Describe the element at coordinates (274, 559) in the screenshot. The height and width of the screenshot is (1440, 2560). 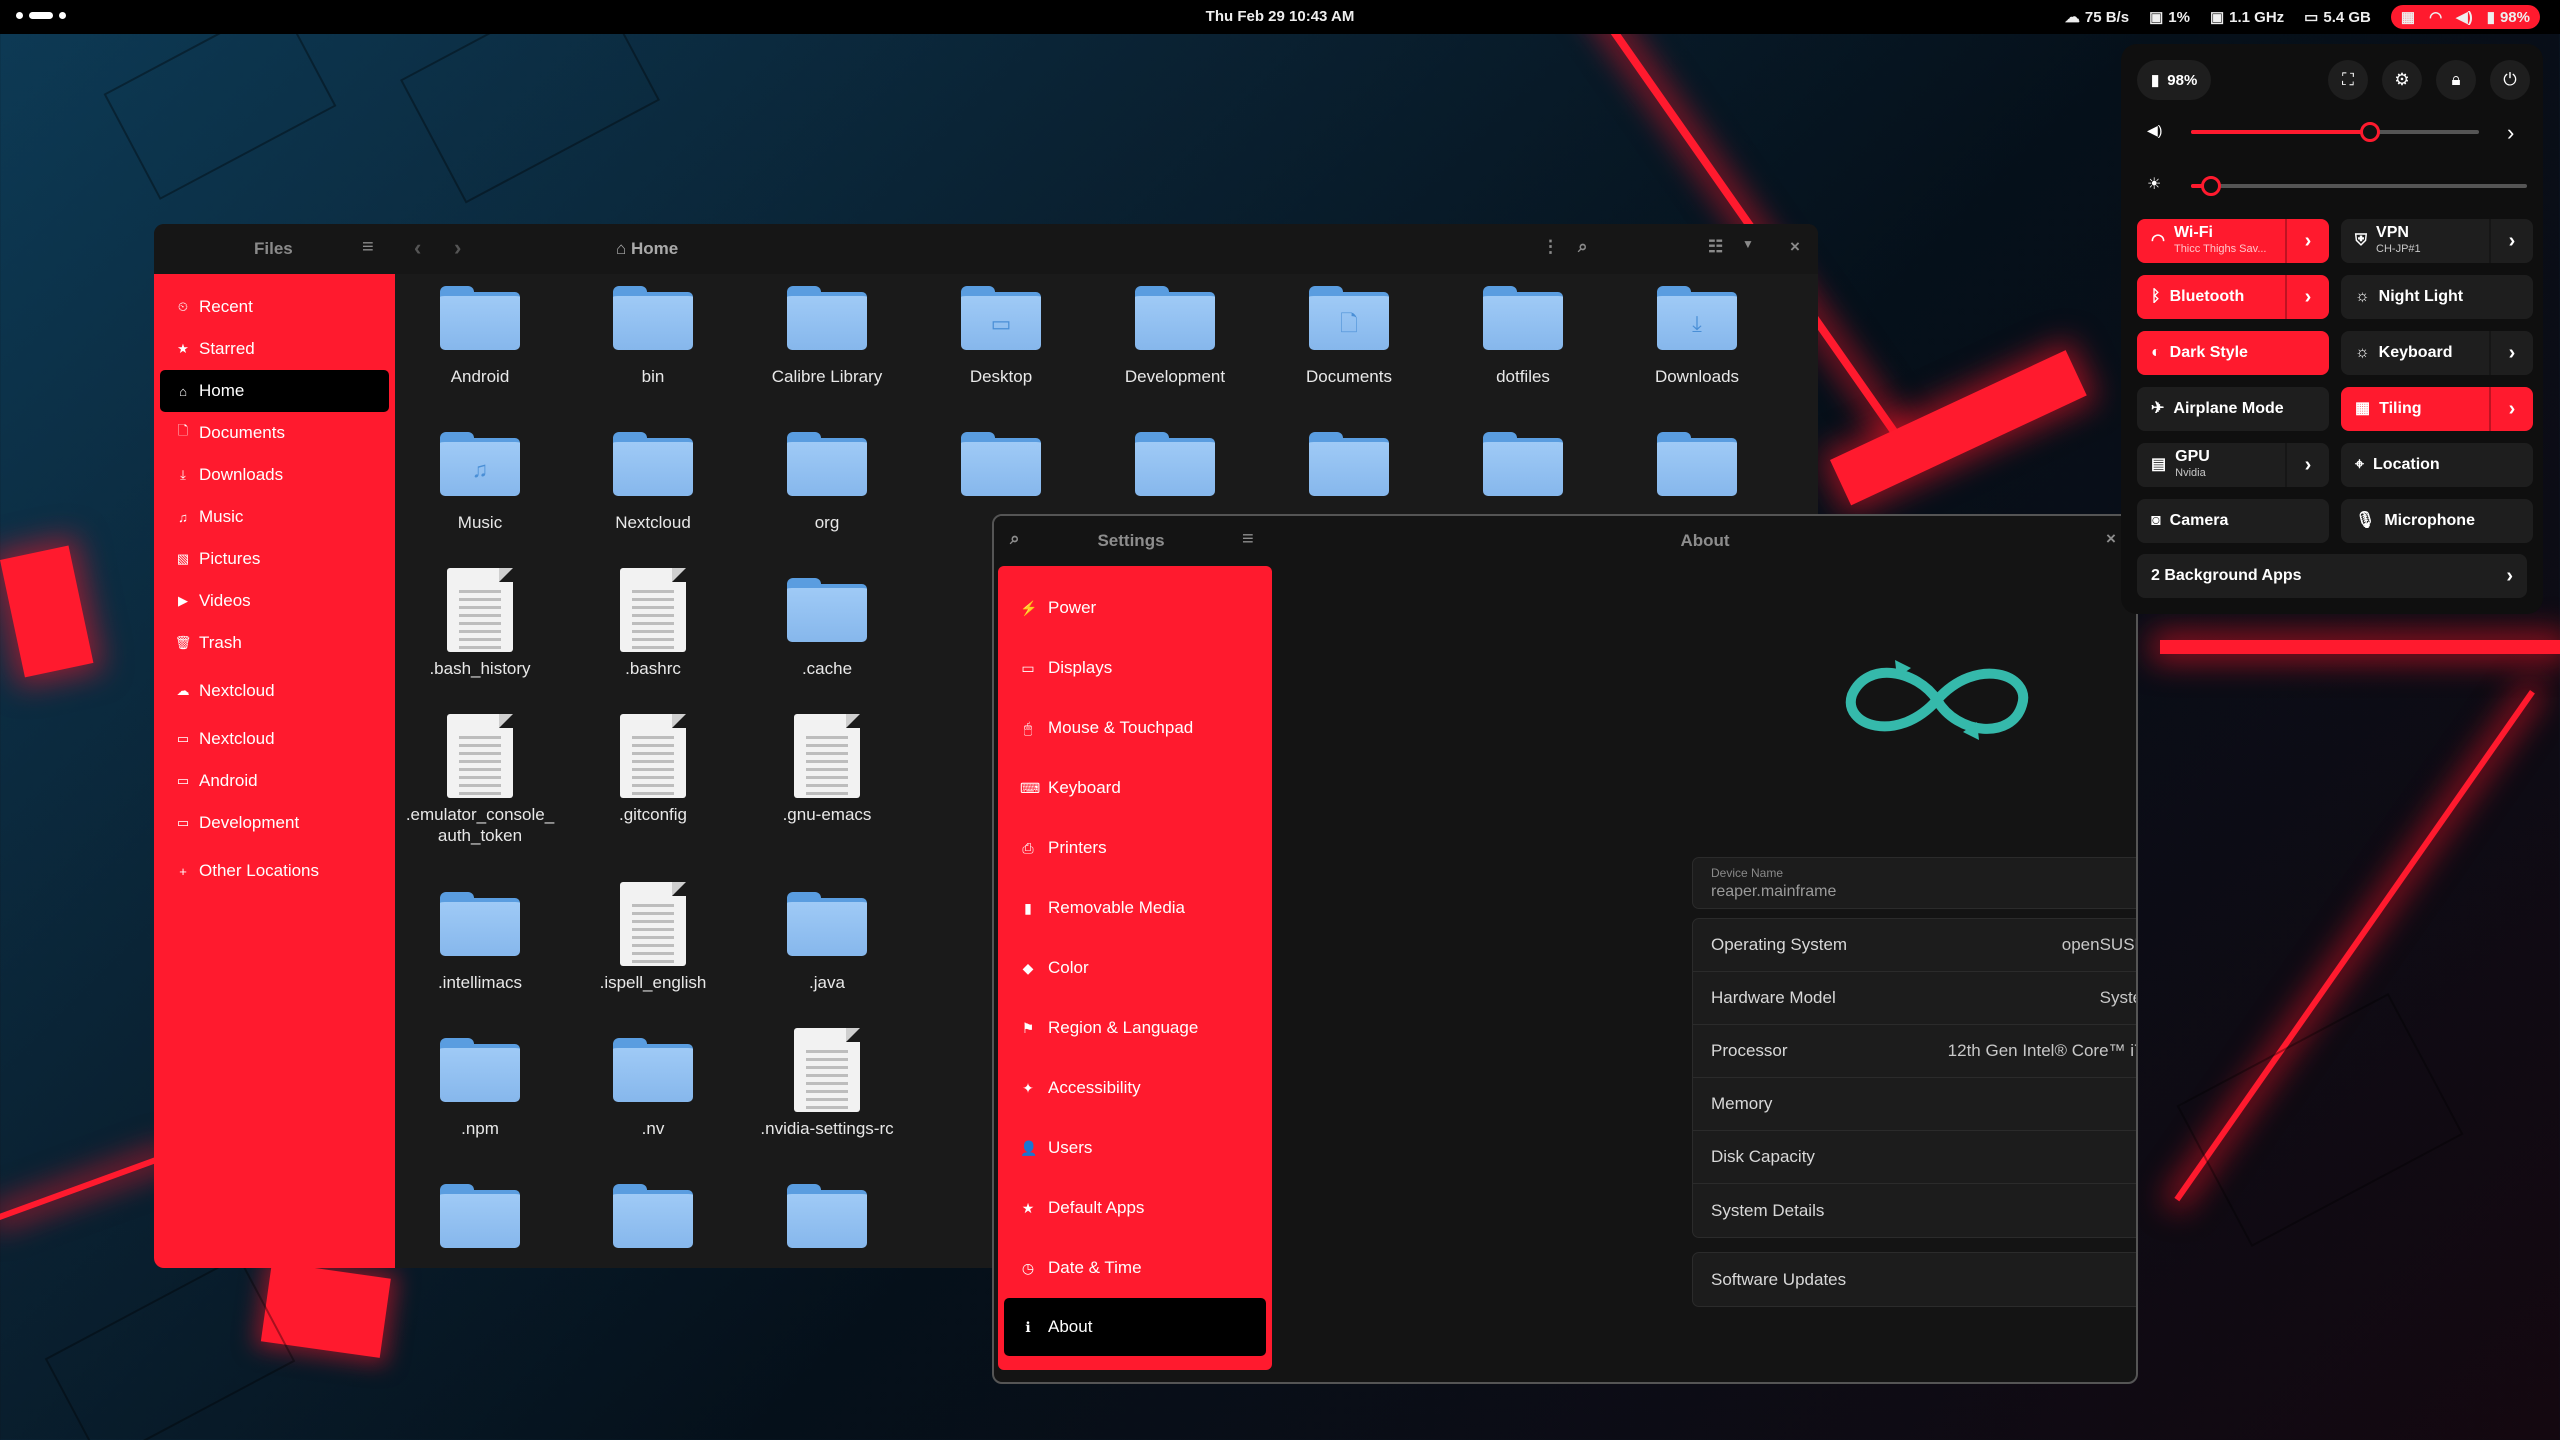
I see `sidebar-item-pictures: ▧ Pictures` at that location.